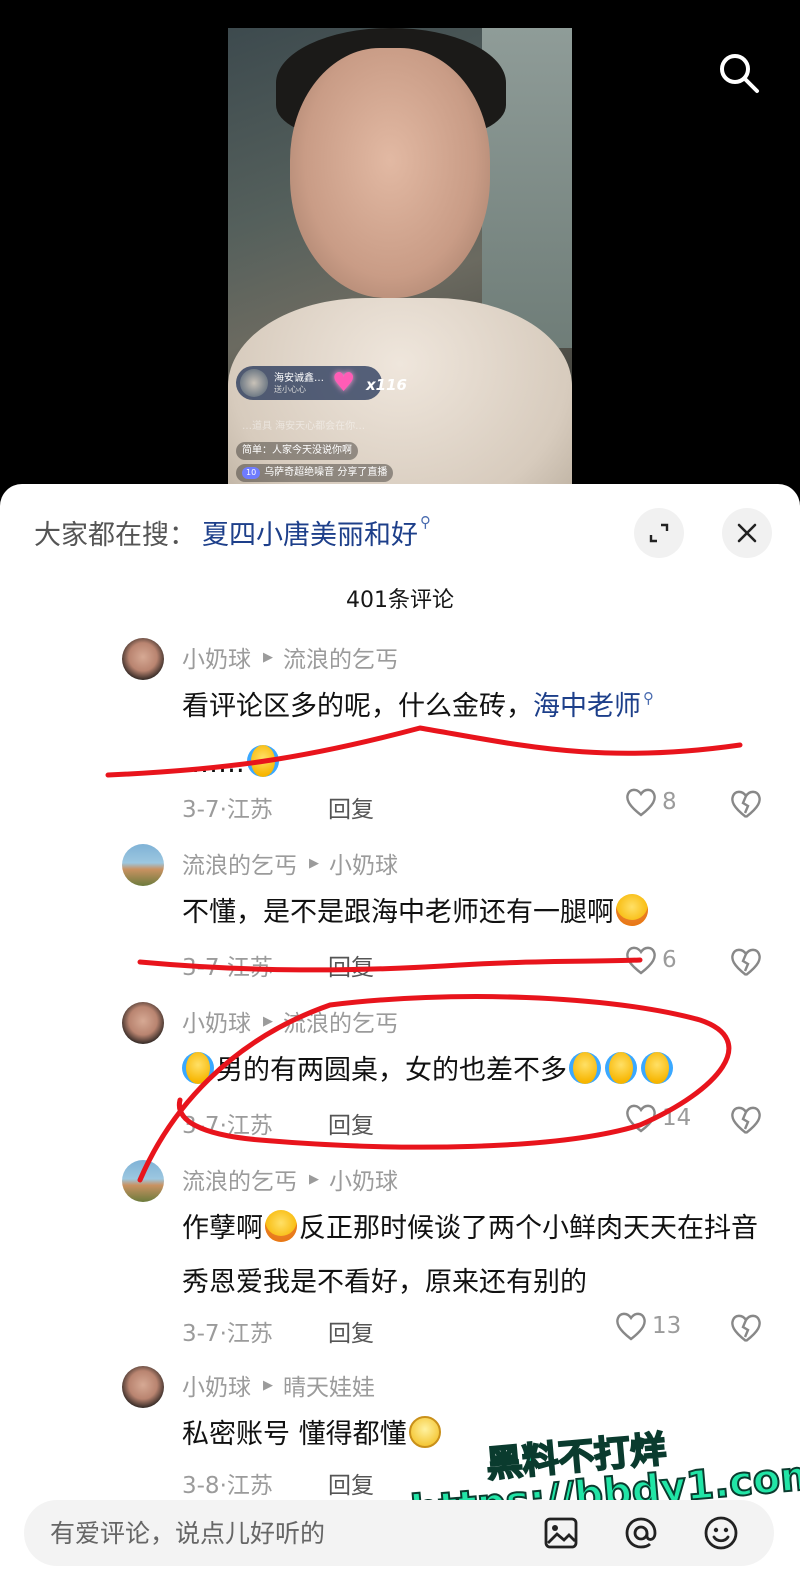 The height and width of the screenshot is (1573, 800). I want to click on chat-line: 10 乌萨奇超绝噪音 分享了直播, so click(315, 473).